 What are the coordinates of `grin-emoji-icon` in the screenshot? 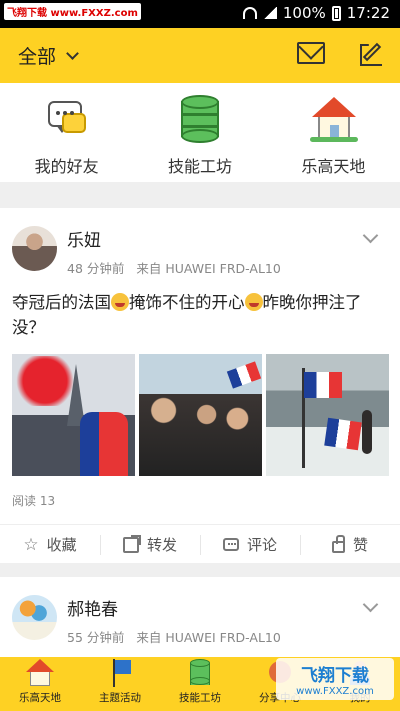 It's located at (253, 302).